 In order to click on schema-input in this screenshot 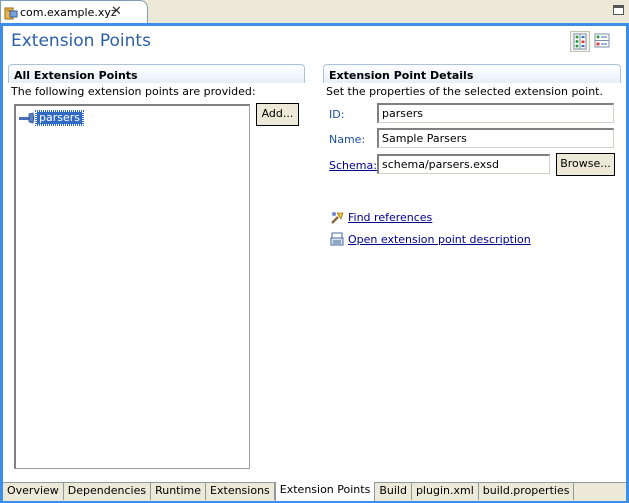, I will do `click(463, 164)`.